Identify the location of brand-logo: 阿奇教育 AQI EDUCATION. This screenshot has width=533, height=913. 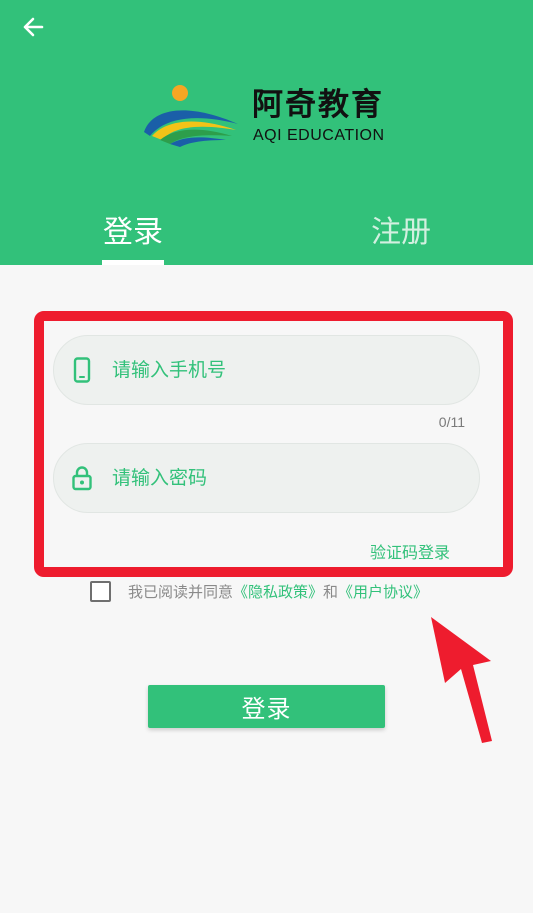
(270, 115).